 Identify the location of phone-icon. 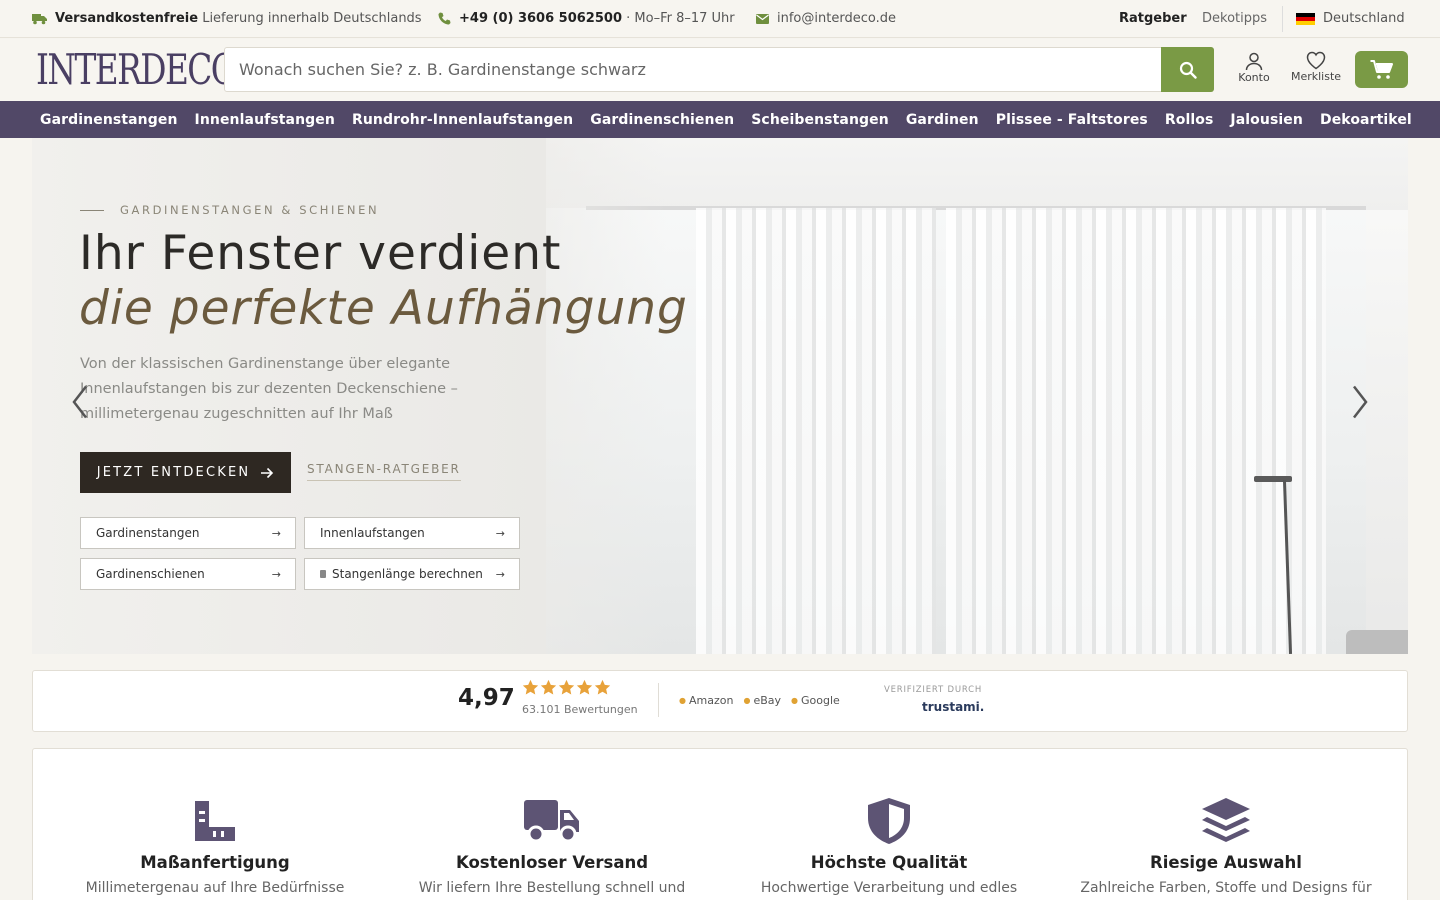
(444, 18).